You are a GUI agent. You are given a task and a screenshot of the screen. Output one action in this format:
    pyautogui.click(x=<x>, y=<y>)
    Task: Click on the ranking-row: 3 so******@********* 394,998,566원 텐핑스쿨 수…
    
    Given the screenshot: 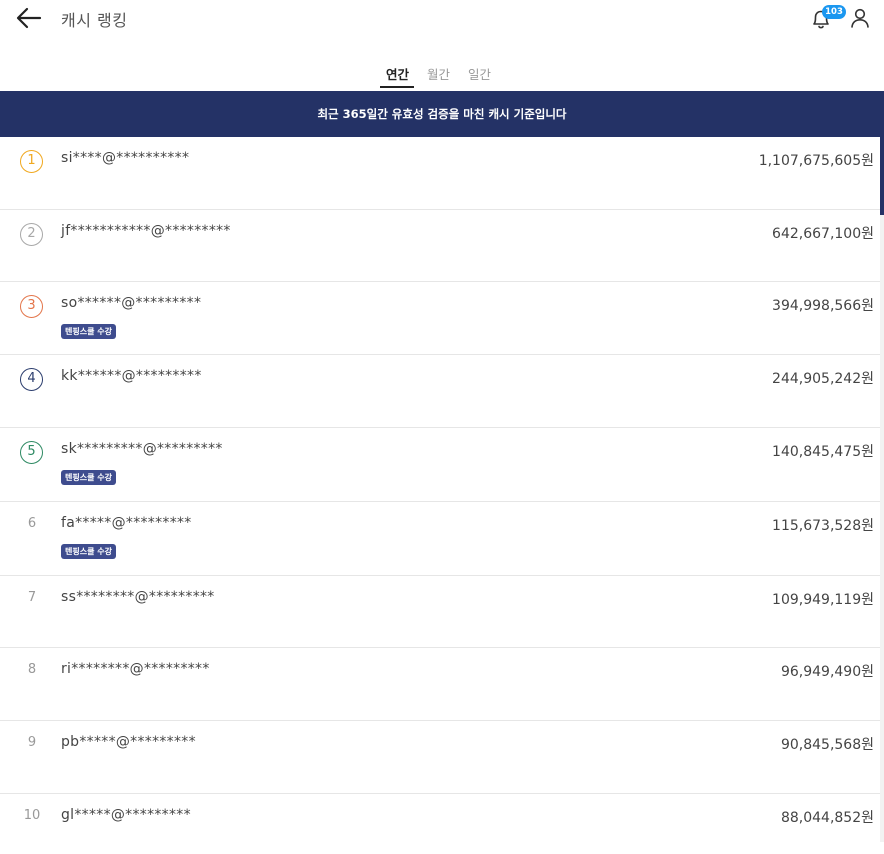 What is the action you would take?
    pyautogui.click(x=440, y=318)
    